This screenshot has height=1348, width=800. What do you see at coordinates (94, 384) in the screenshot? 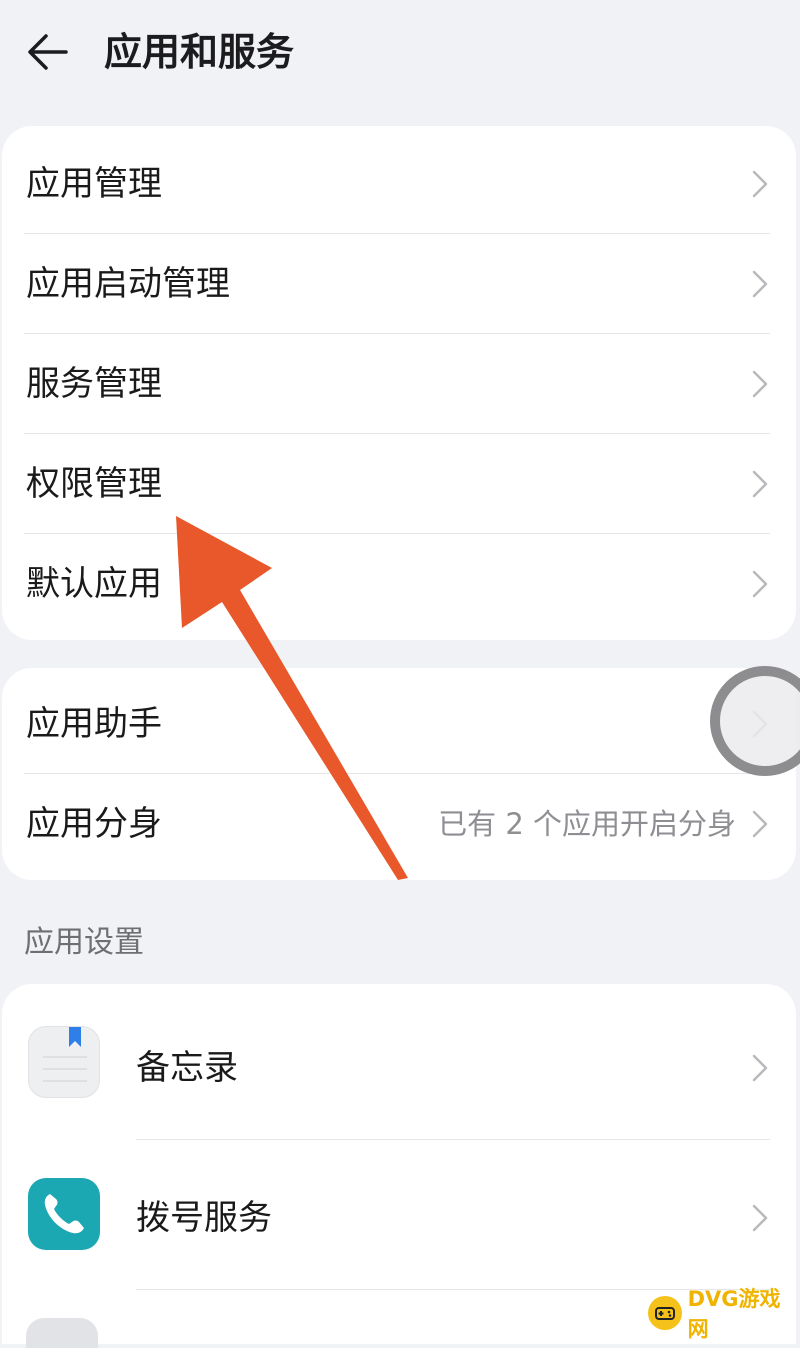
I see `row-label: 服务管理` at bounding box center [94, 384].